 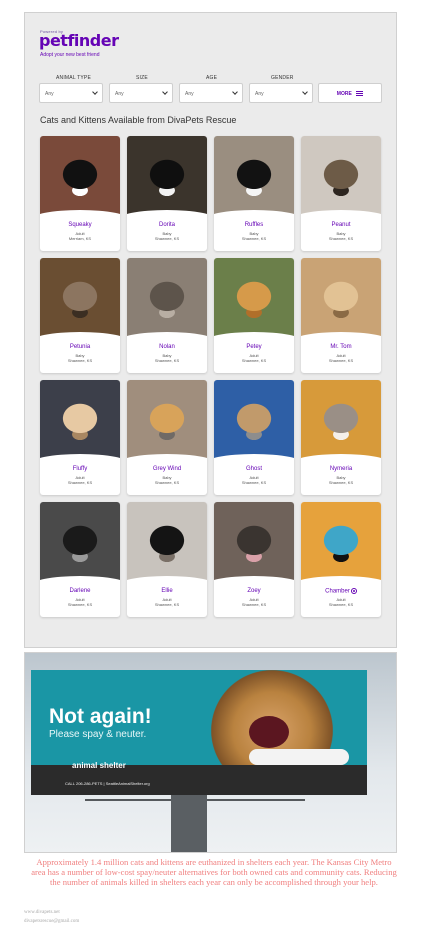 I want to click on filter-label-size: SIZE, so click(x=142, y=78).